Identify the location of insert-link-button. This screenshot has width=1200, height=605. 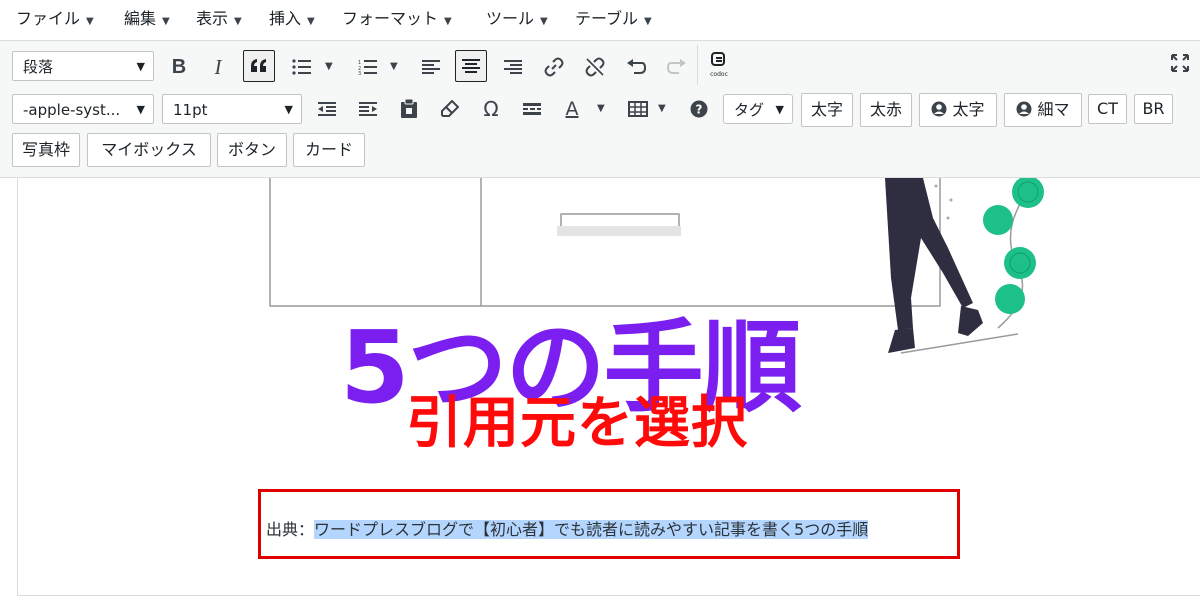
(554, 67).